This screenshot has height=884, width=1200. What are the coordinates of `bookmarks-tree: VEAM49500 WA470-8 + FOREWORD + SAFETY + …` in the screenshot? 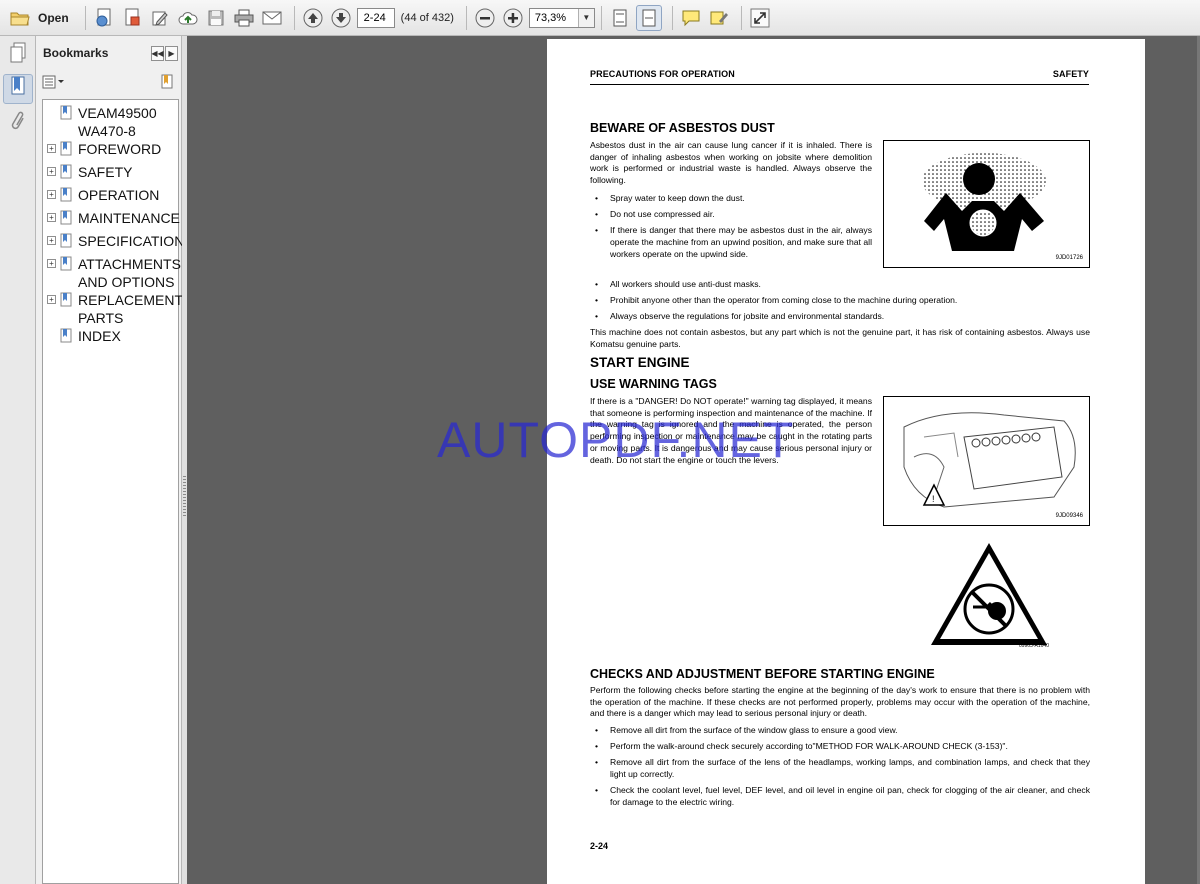 It's located at (118, 491).